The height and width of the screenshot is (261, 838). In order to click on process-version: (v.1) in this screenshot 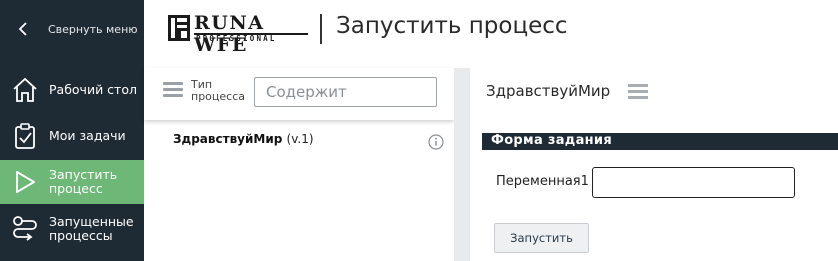, I will do `click(300, 139)`.